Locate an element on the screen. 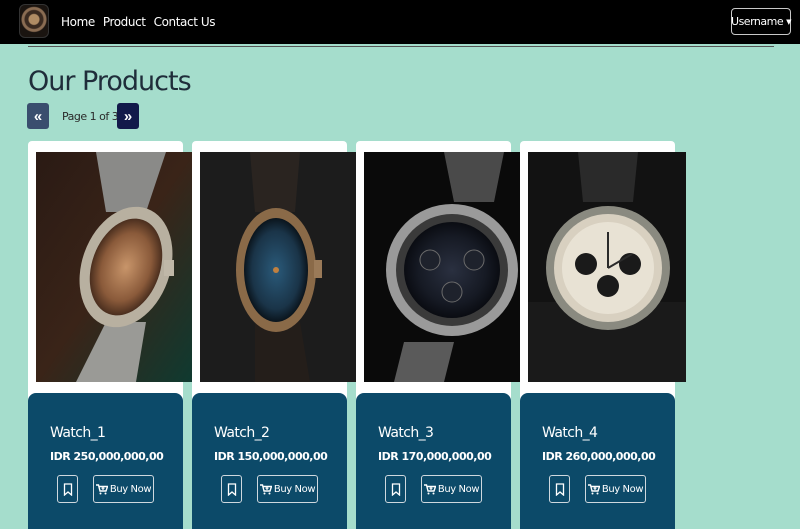 The height and width of the screenshot is (529, 800). nav-links: Home Product Contact Us is located at coordinates (138, 22).